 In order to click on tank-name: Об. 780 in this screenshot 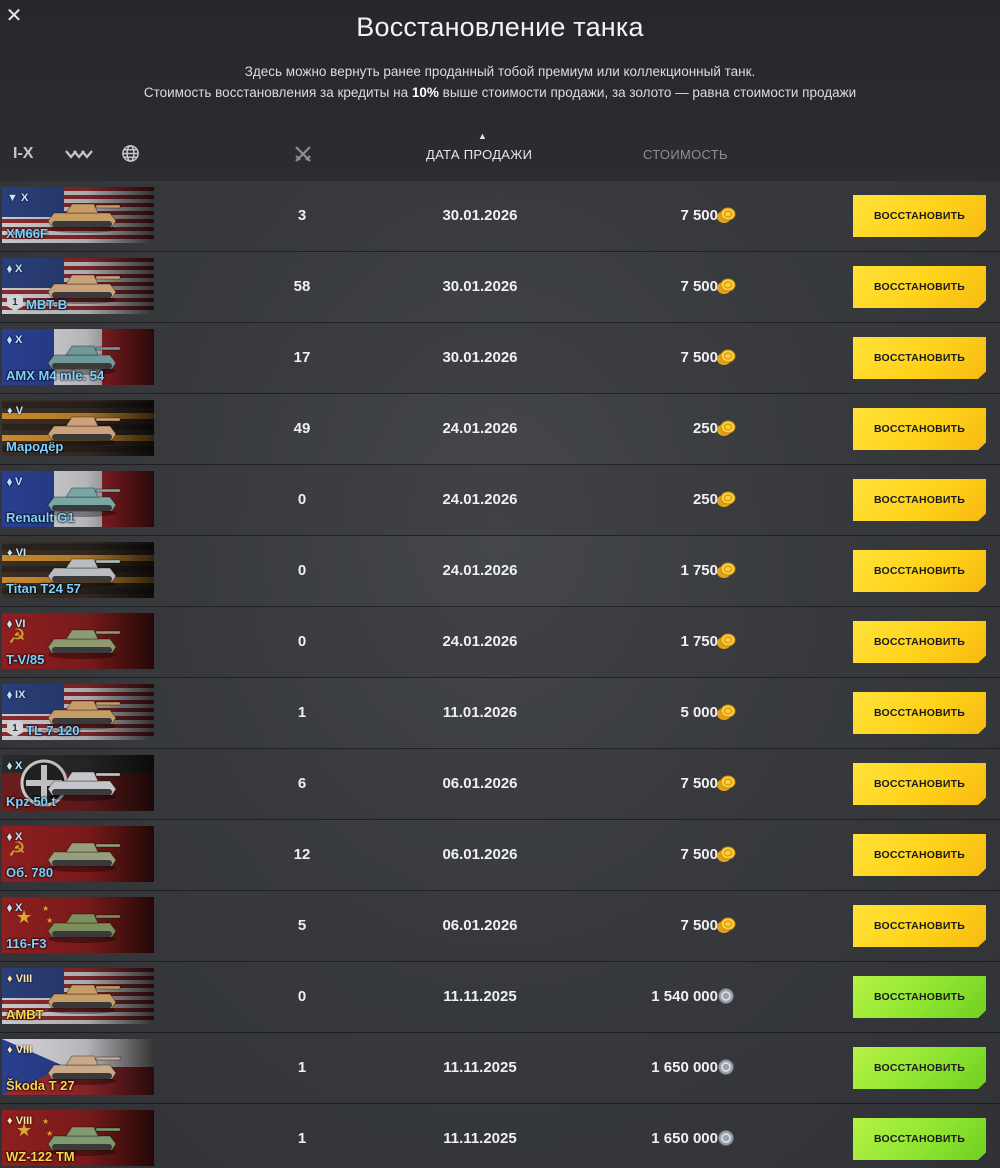, I will do `click(30, 872)`.